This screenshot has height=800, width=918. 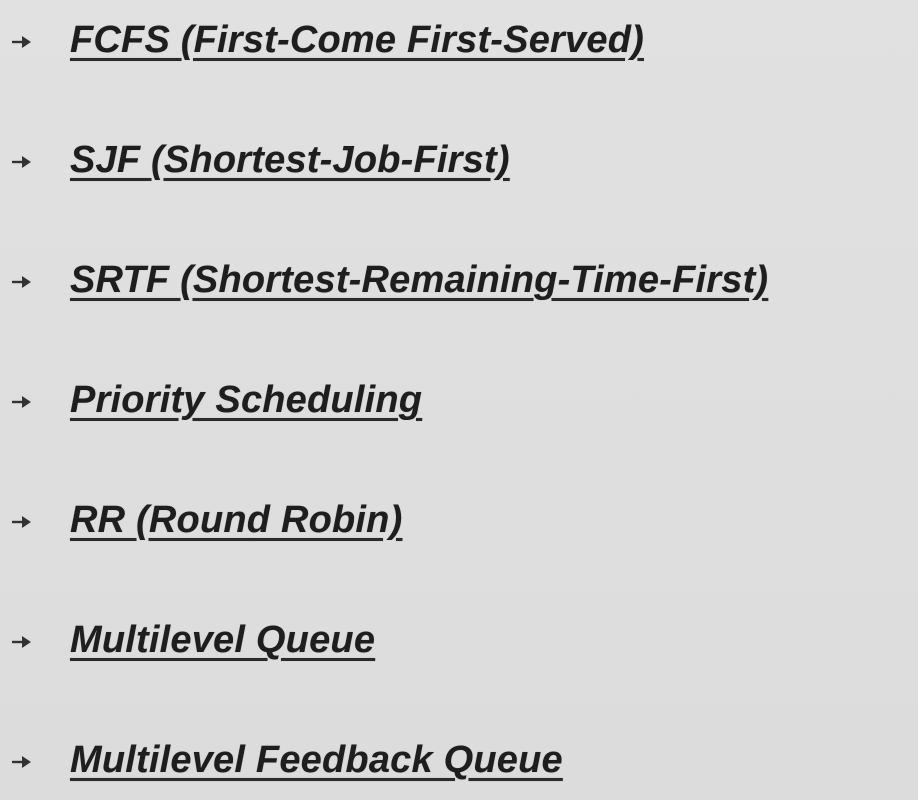 I want to click on bullet-label: FCFS (First-Come First-Served), so click(x=357, y=40).